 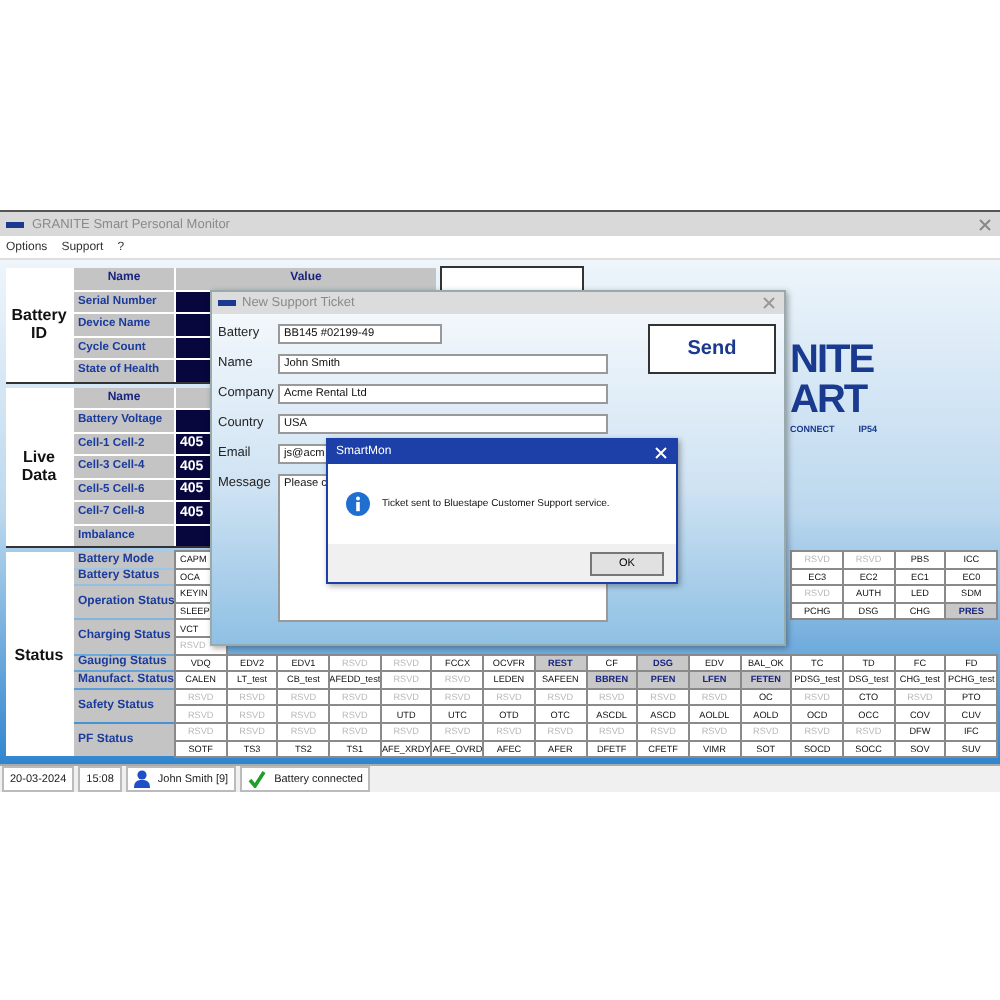 What do you see at coordinates (257, 779) in the screenshot?
I see `check-icon` at bounding box center [257, 779].